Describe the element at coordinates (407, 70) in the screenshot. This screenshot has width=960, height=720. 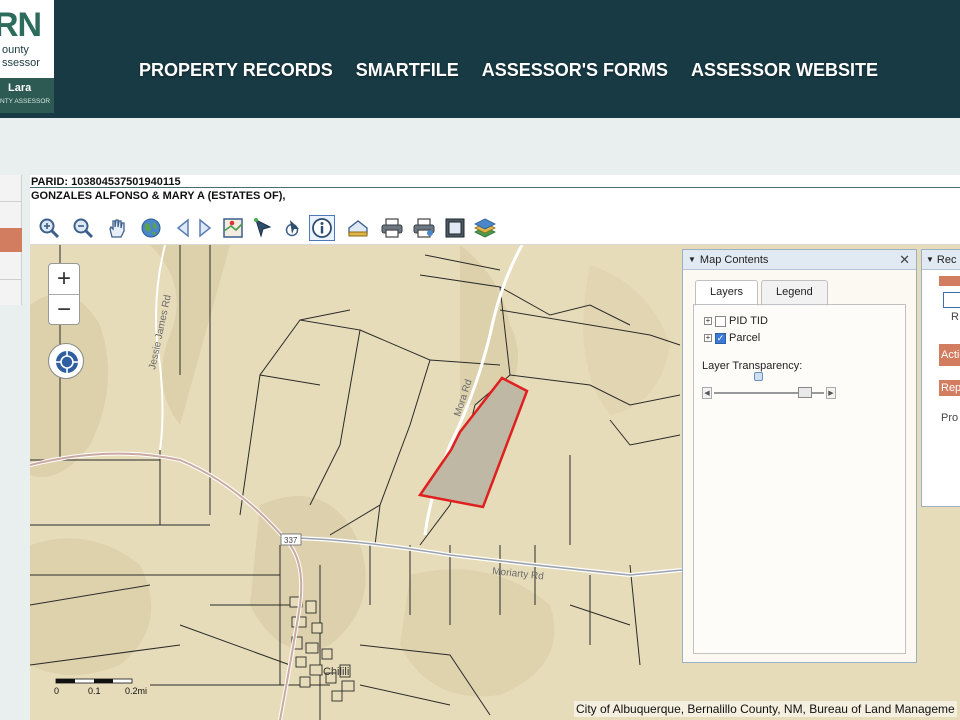
I see `nav-smartfile: SMARTFILE` at that location.